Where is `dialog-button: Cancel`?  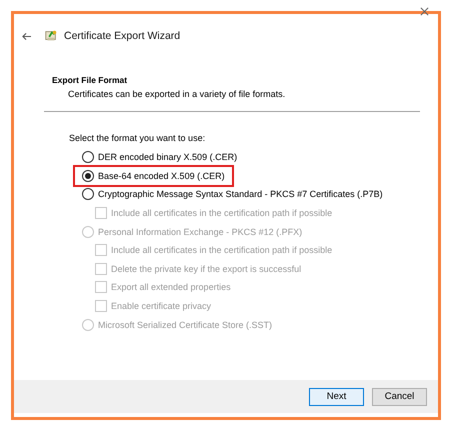
dialog-button: Cancel is located at coordinates (399, 397).